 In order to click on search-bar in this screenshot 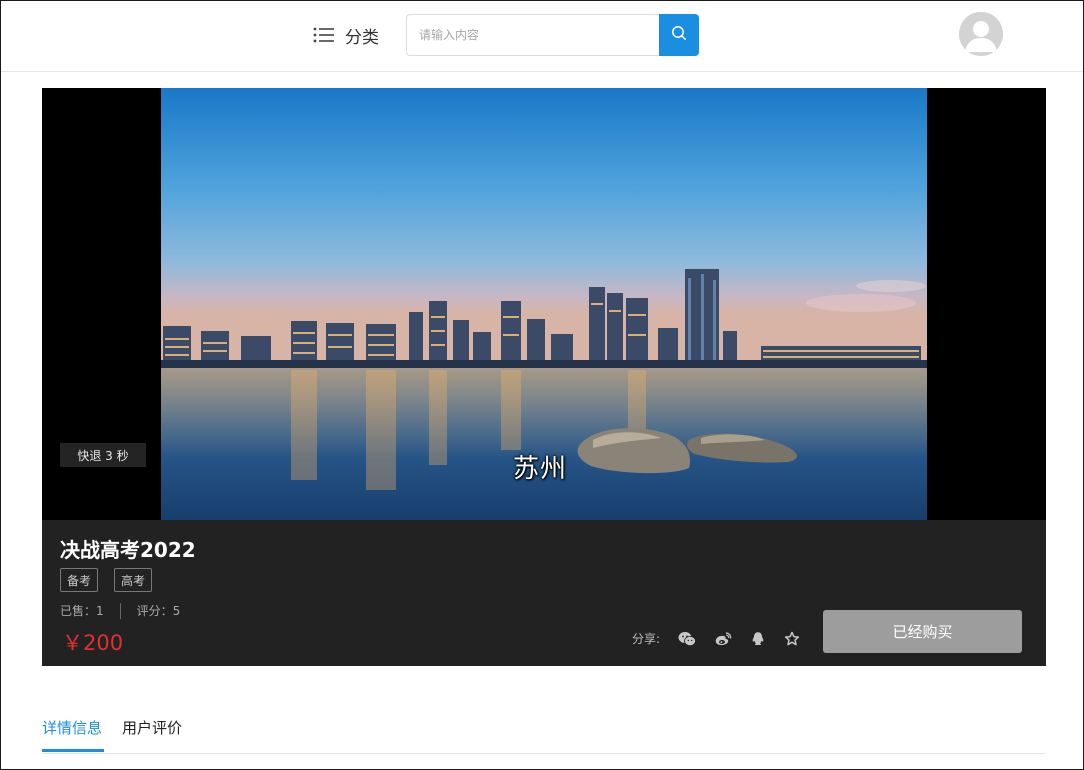, I will do `click(552, 35)`.